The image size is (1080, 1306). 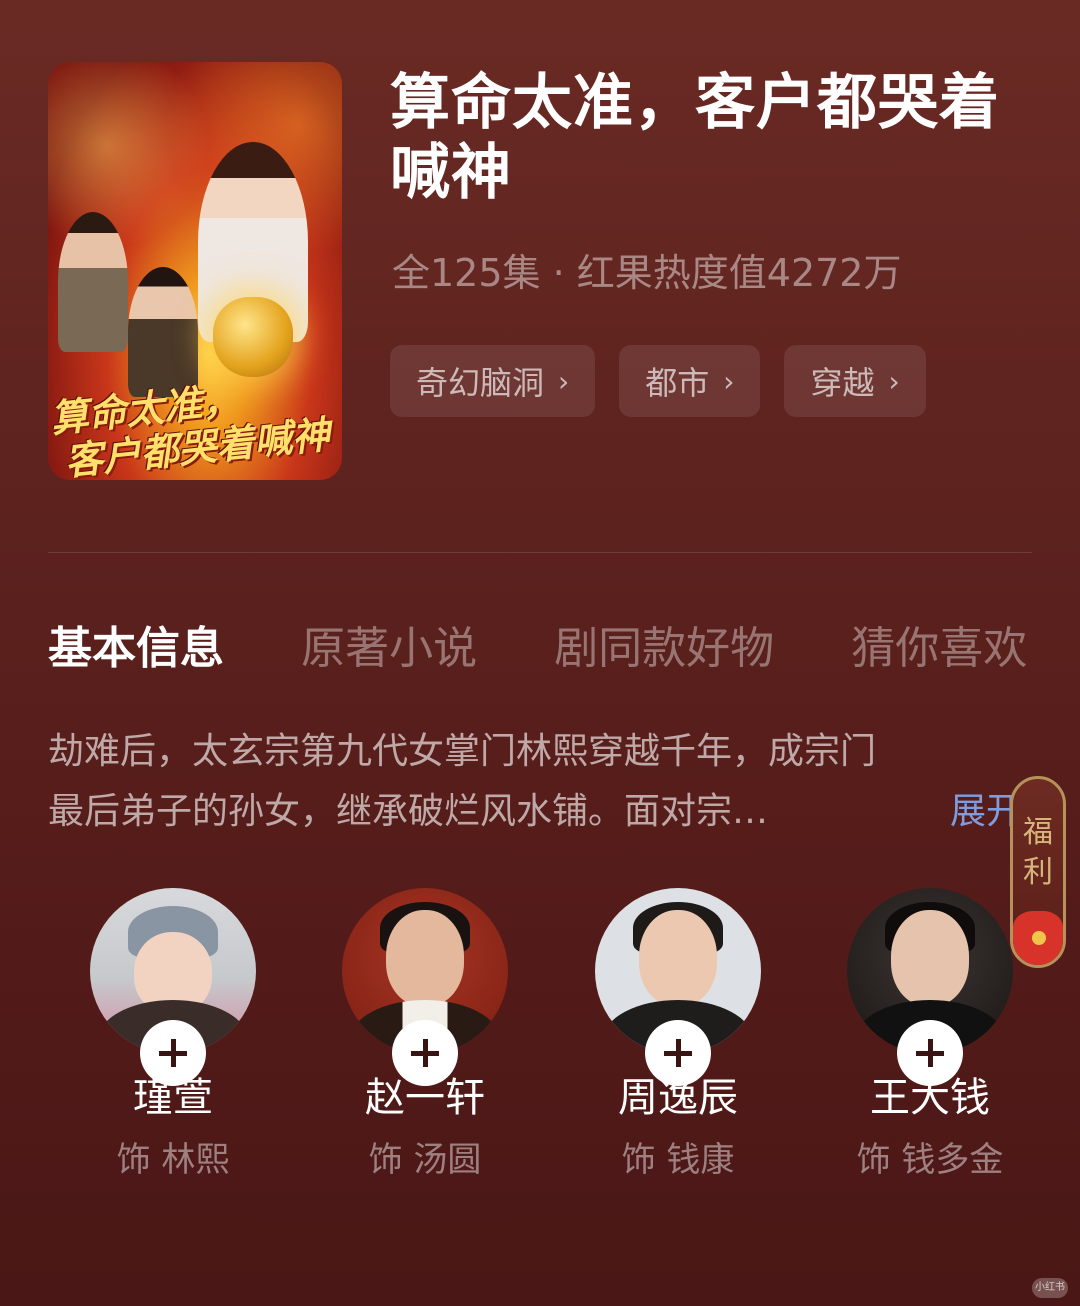 What do you see at coordinates (930, 1160) in the screenshot?
I see `cast-role: 饰 钱多金` at bounding box center [930, 1160].